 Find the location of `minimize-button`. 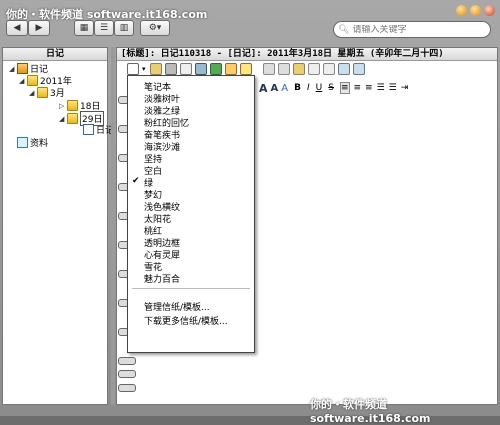

minimize-button is located at coordinates (461, 10).